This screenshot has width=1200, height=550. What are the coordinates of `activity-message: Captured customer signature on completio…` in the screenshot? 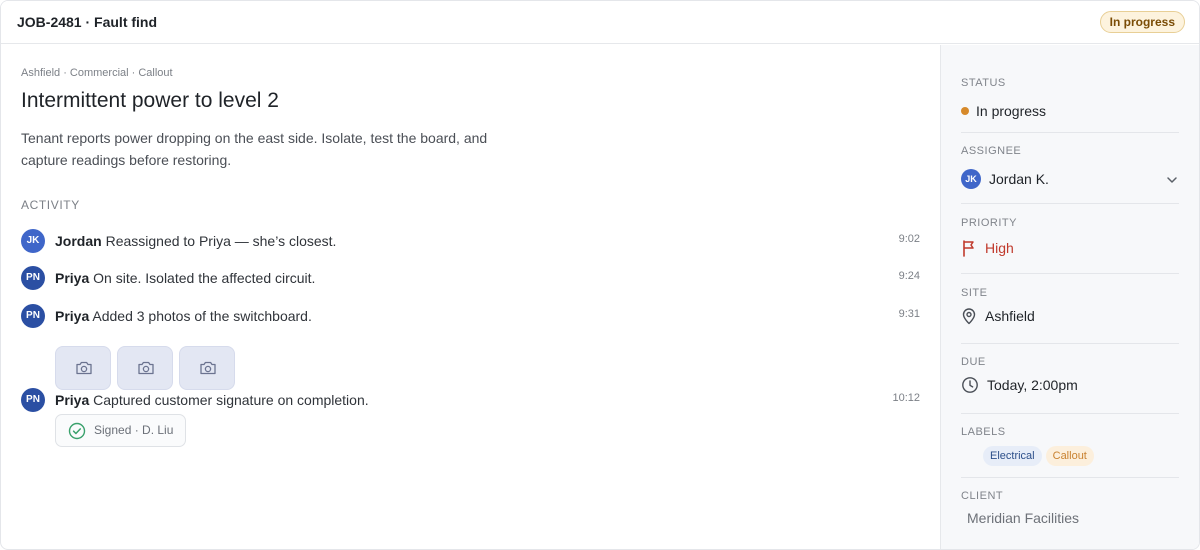 It's located at (231, 400).